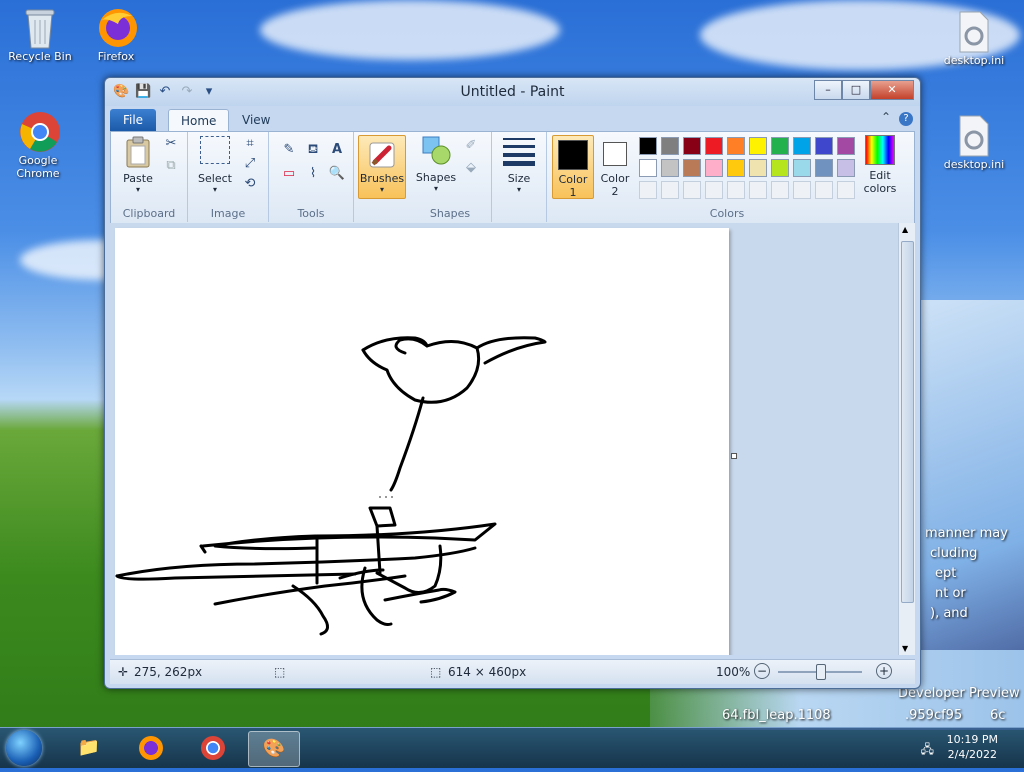  What do you see at coordinates (762, 671) in the screenshot?
I see `zoom-out-button: −` at bounding box center [762, 671].